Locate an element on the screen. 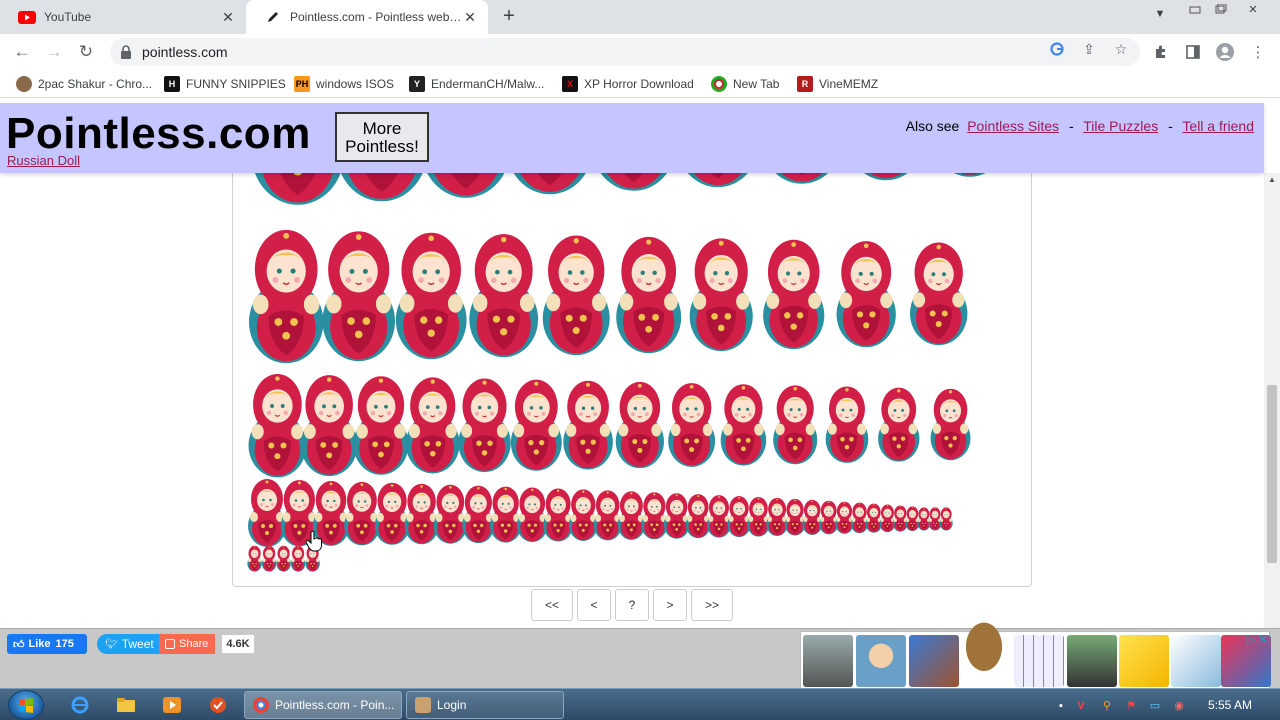  tell-a-friend-link: Tell a friend is located at coordinates (1218, 126).